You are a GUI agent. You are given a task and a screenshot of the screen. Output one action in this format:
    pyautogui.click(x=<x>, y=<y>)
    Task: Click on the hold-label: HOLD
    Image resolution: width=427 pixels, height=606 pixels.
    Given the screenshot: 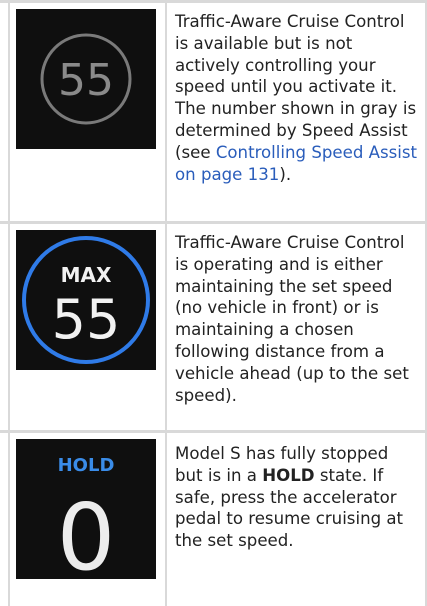 What is the action you would take?
    pyautogui.click(x=86, y=465)
    